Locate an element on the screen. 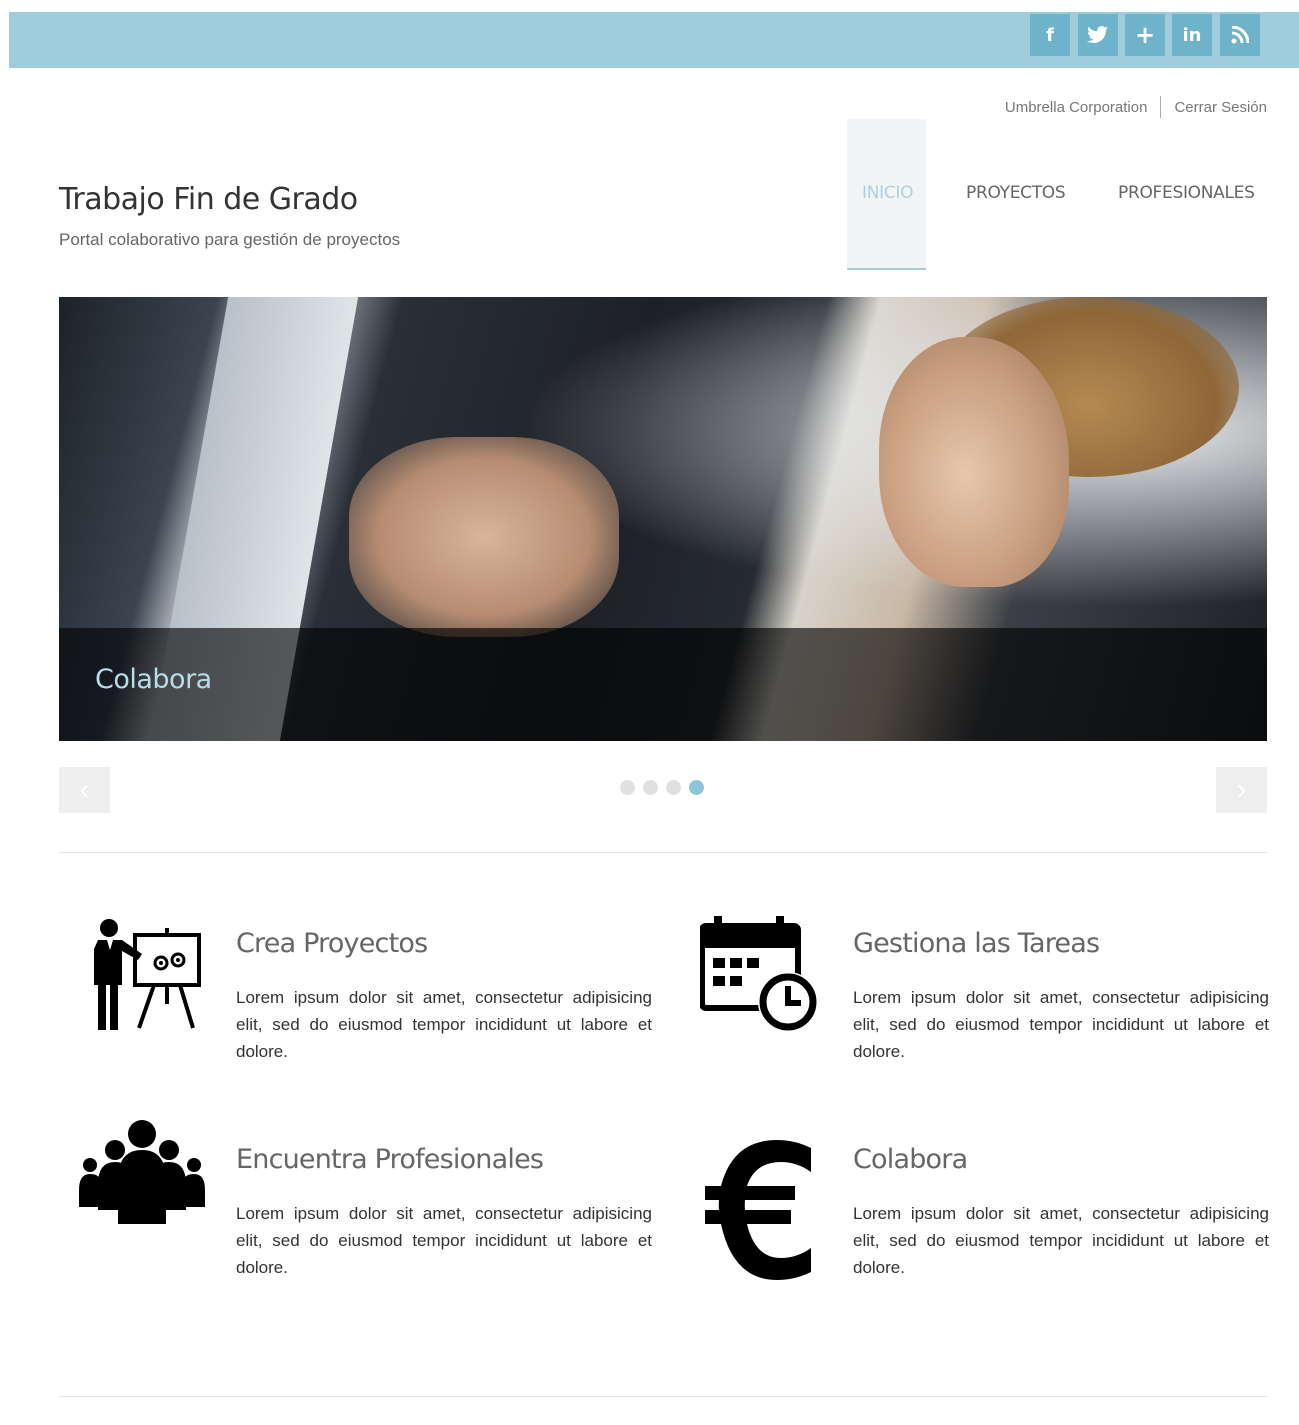 This screenshot has height=1425, width=1299. account-links: Umbrella Corporation Cerrar Sesión is located at coordinates (1136, 107).